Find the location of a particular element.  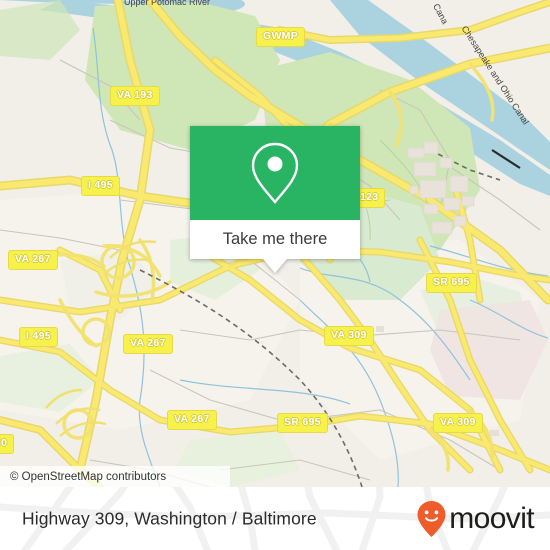

take-me-there-label: Take me there is located at coordinates (275, 239).